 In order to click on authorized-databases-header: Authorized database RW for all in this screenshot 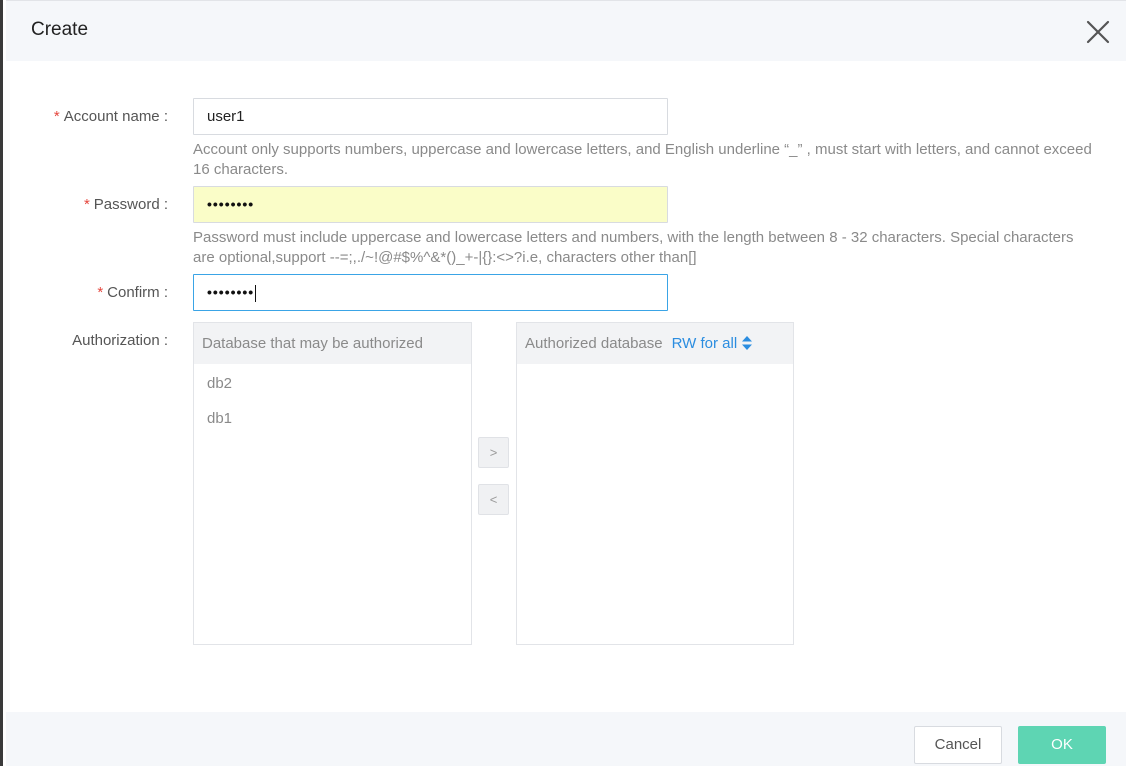, I will do `click(655, 343)`.